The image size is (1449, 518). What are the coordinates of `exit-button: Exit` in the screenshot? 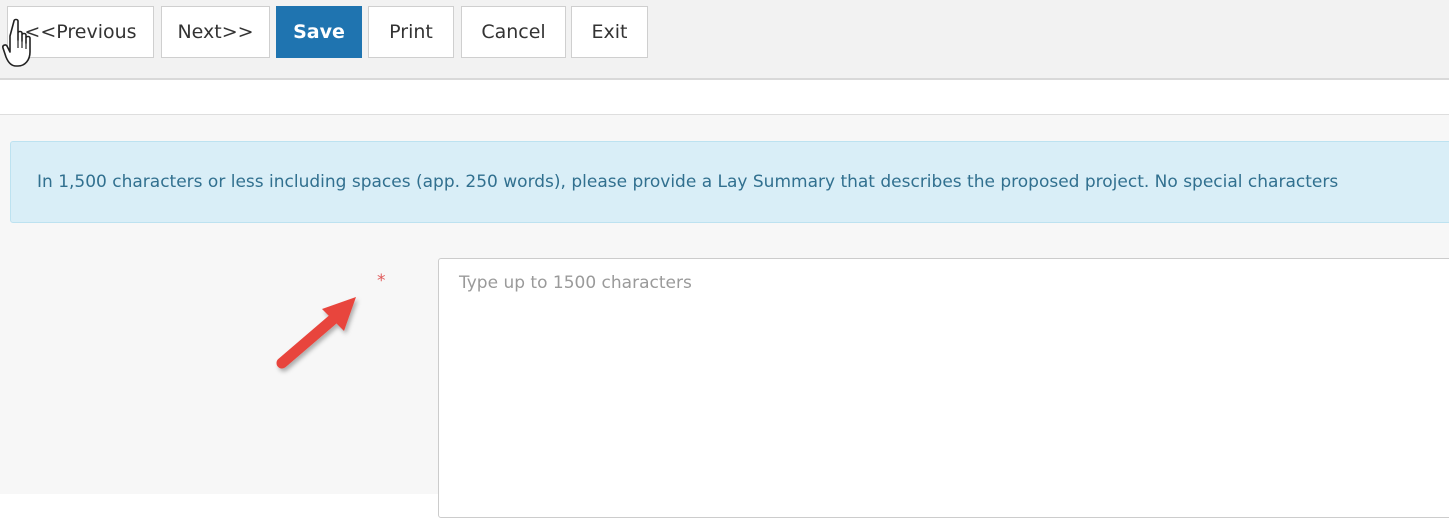 It's located at (609, 32).